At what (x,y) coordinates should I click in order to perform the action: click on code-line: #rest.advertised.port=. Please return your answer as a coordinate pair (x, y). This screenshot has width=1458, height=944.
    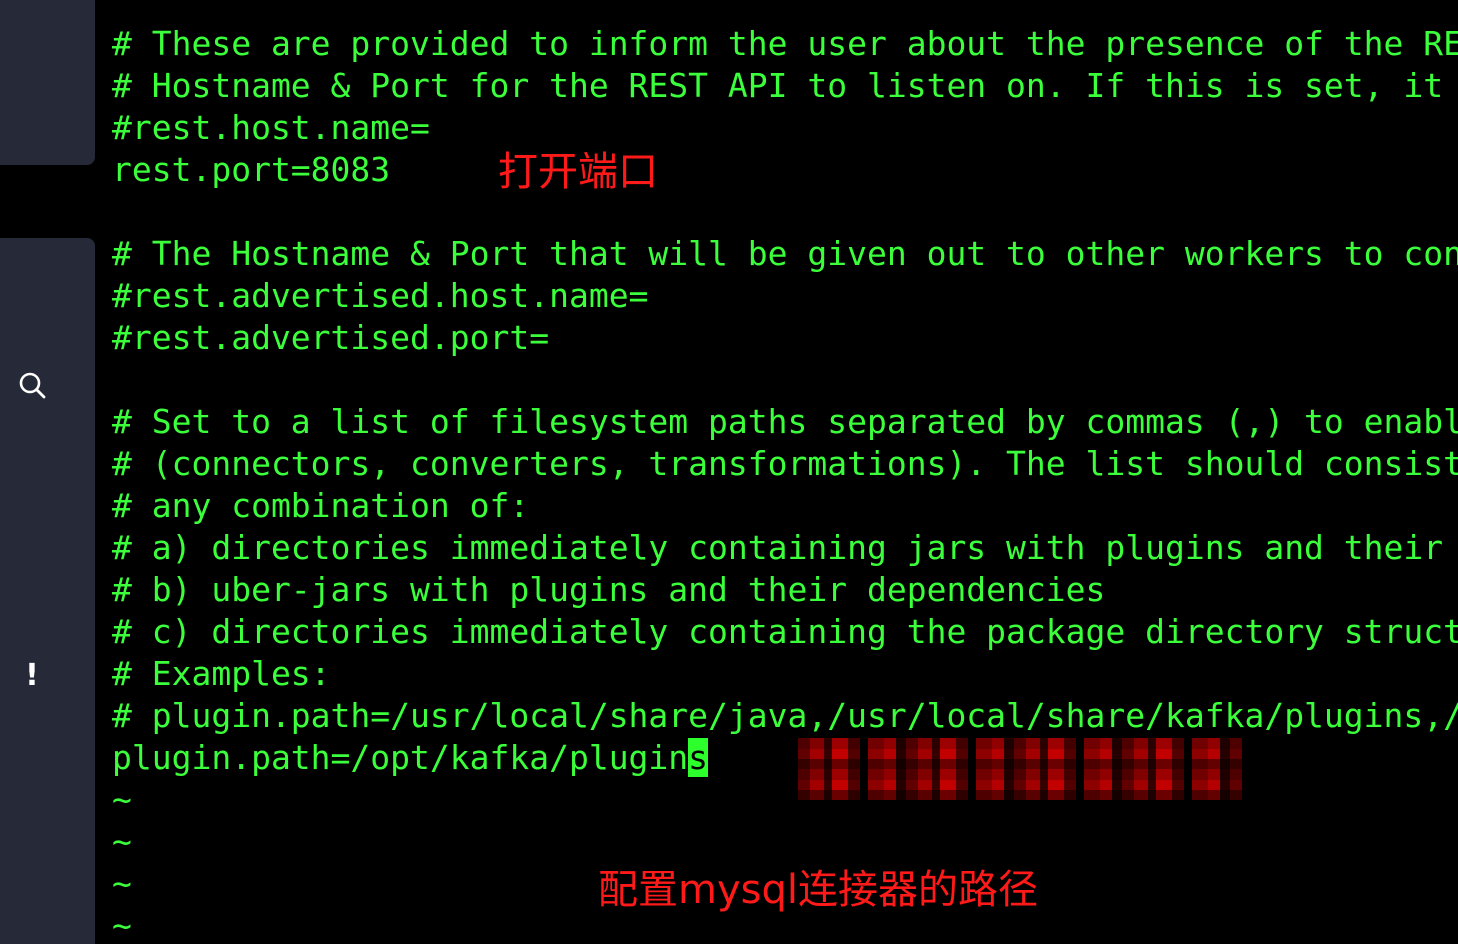
    Looking at the image, I should click on (331, 337).